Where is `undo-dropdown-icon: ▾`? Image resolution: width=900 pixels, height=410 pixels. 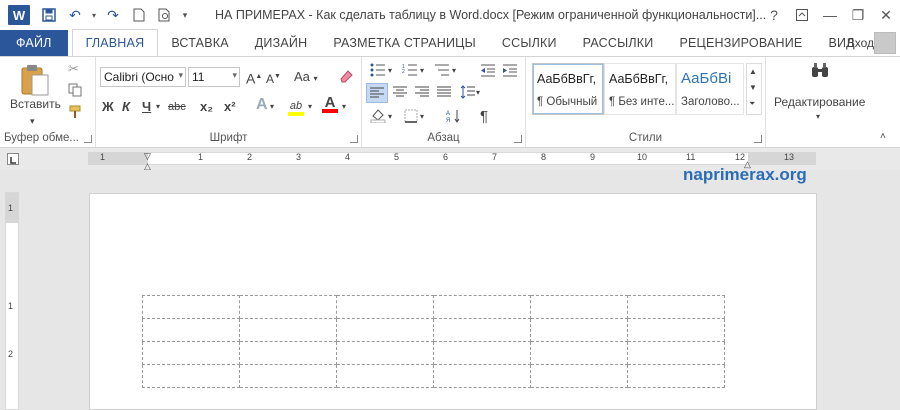 undo-dropdown-icon: ▾ is located at coordinates (94, 15).